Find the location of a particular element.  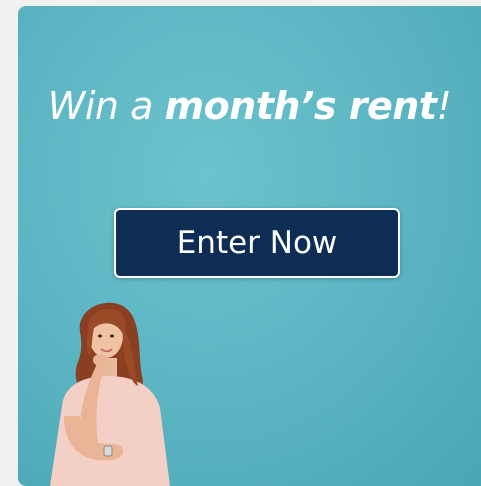

headline-emphasis: month’s rent is located at coordinates (300, 106).